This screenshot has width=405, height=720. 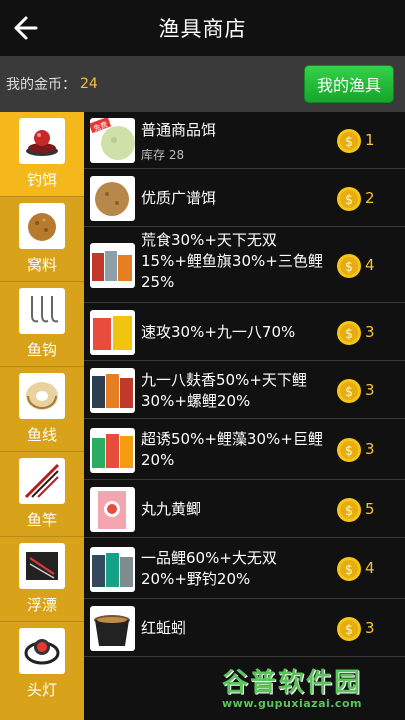 What do you see at coordinates (171, 509) in the screenshot?
I see `product-name: 丸九黄鲫` at bounding box center [171, 509].